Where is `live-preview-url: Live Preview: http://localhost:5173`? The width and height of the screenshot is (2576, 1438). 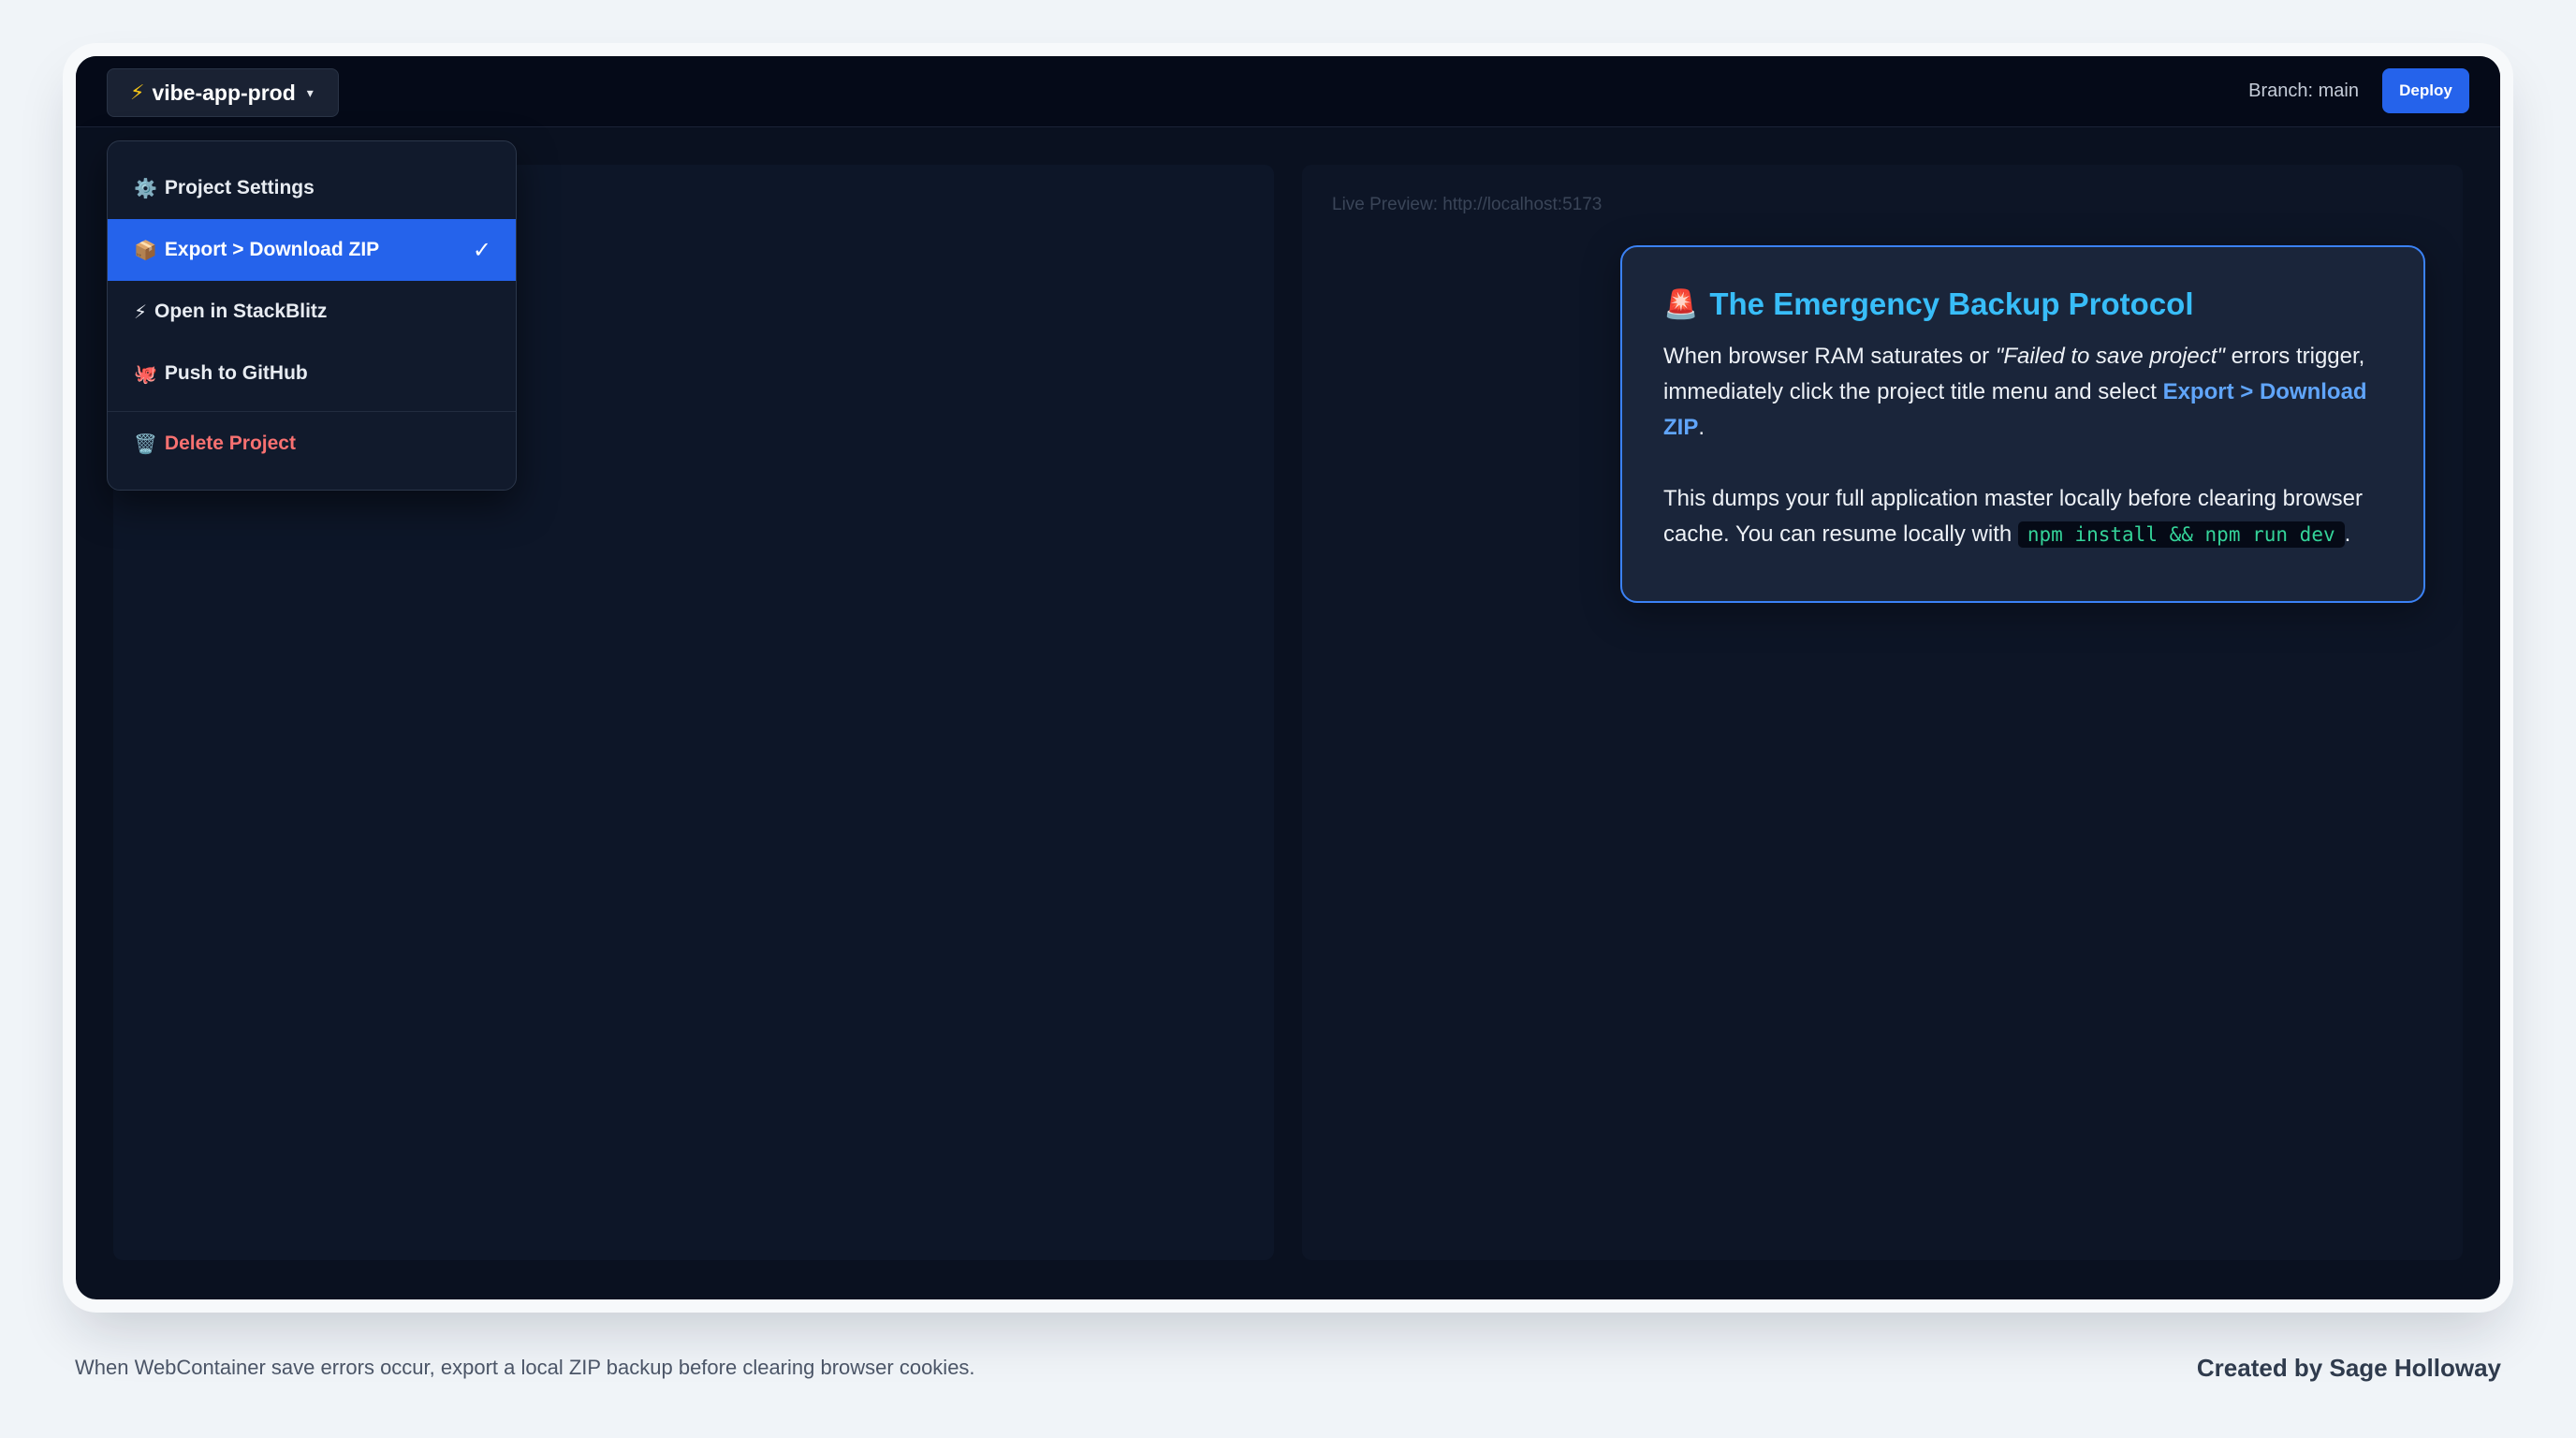 live-preview-url: Live Preview: http://localhost:5173 is located at coordinates (1467, 204).